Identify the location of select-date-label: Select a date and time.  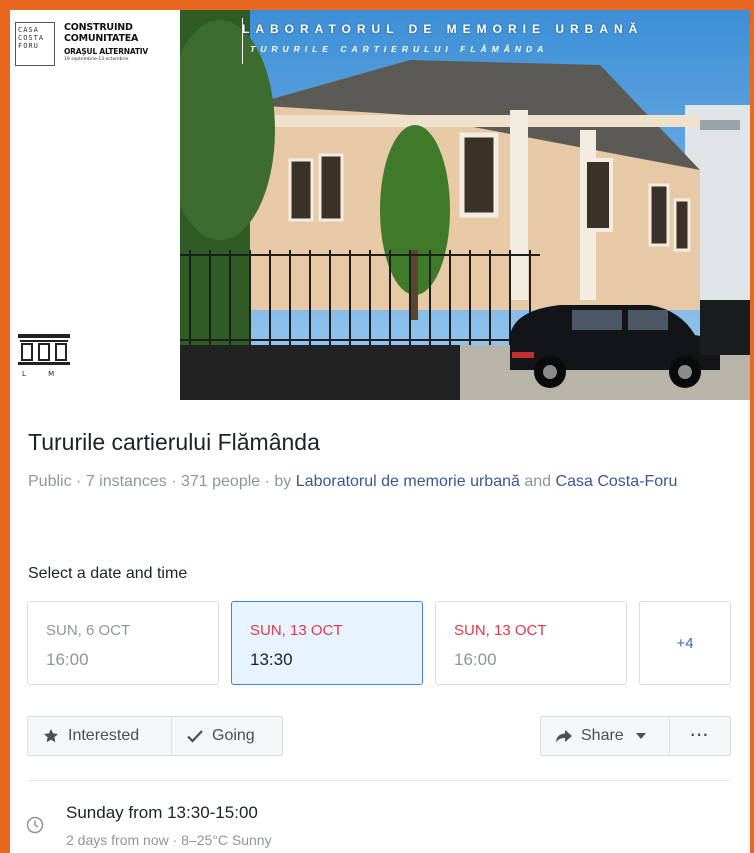
(108, 573).